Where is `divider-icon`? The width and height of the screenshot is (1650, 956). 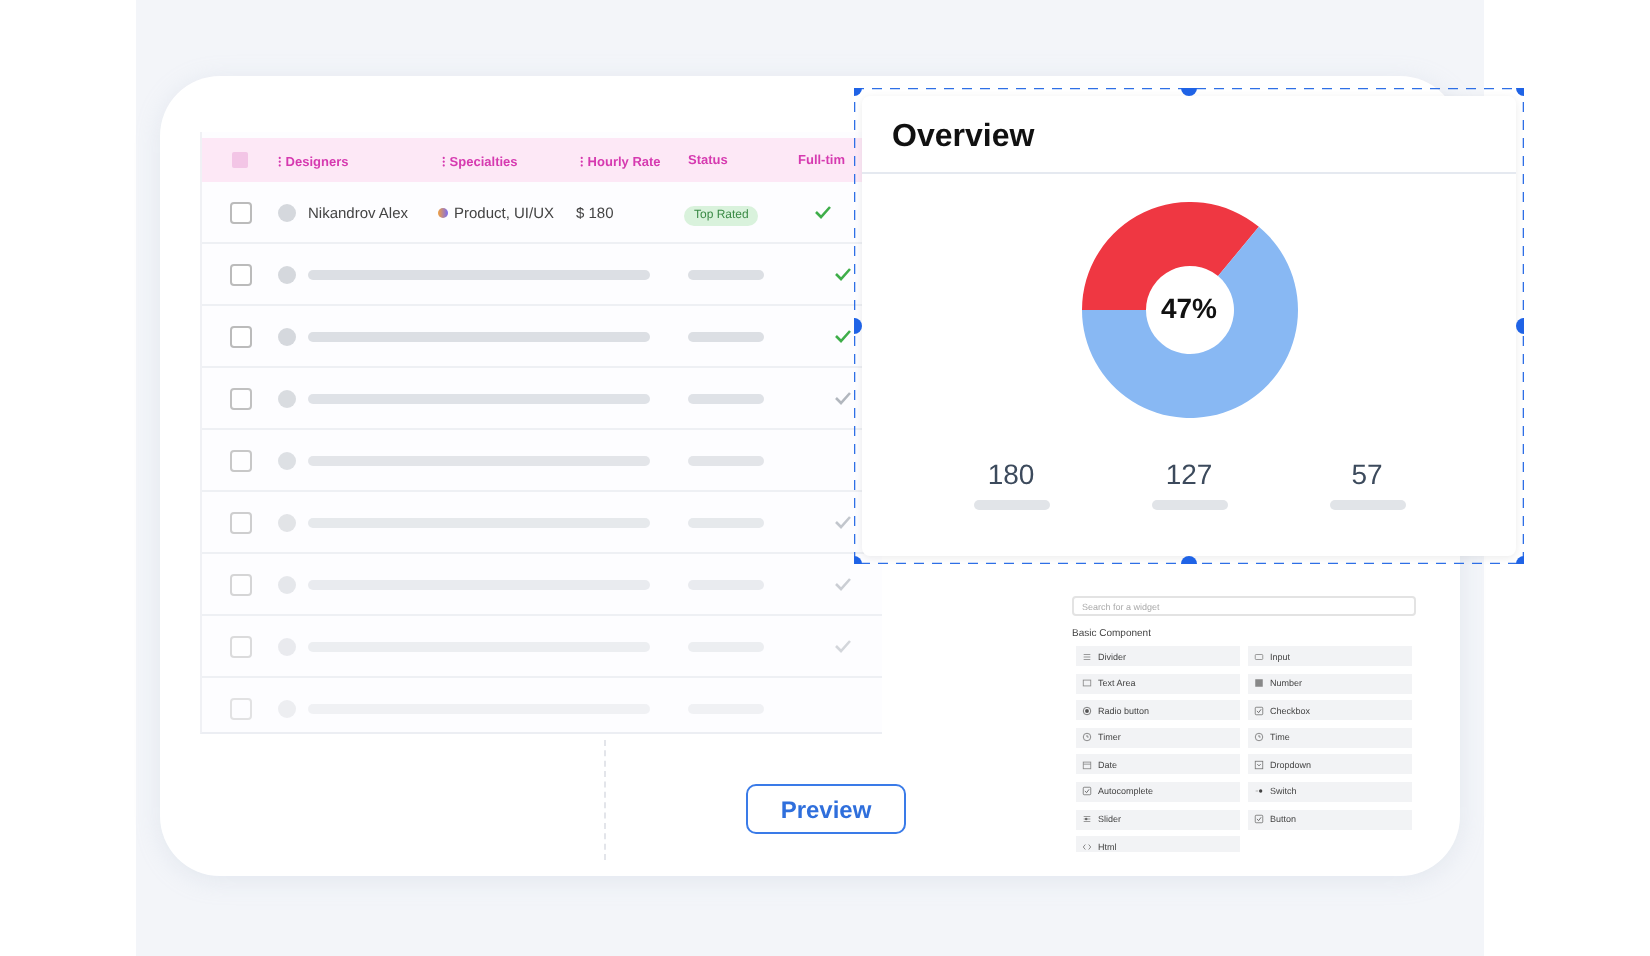 divider-icon is located at coordinates (1087, 656).